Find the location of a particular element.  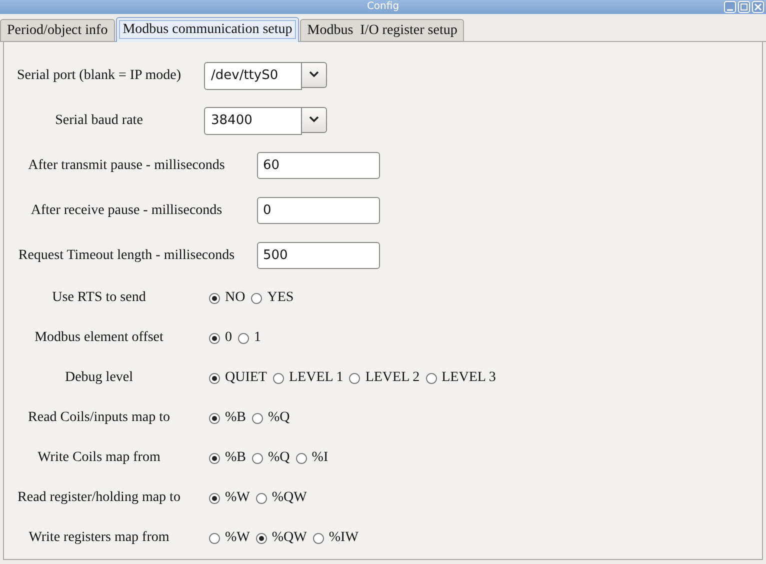

field-label: Read register/holding map to is located at coordinates (99, 498).